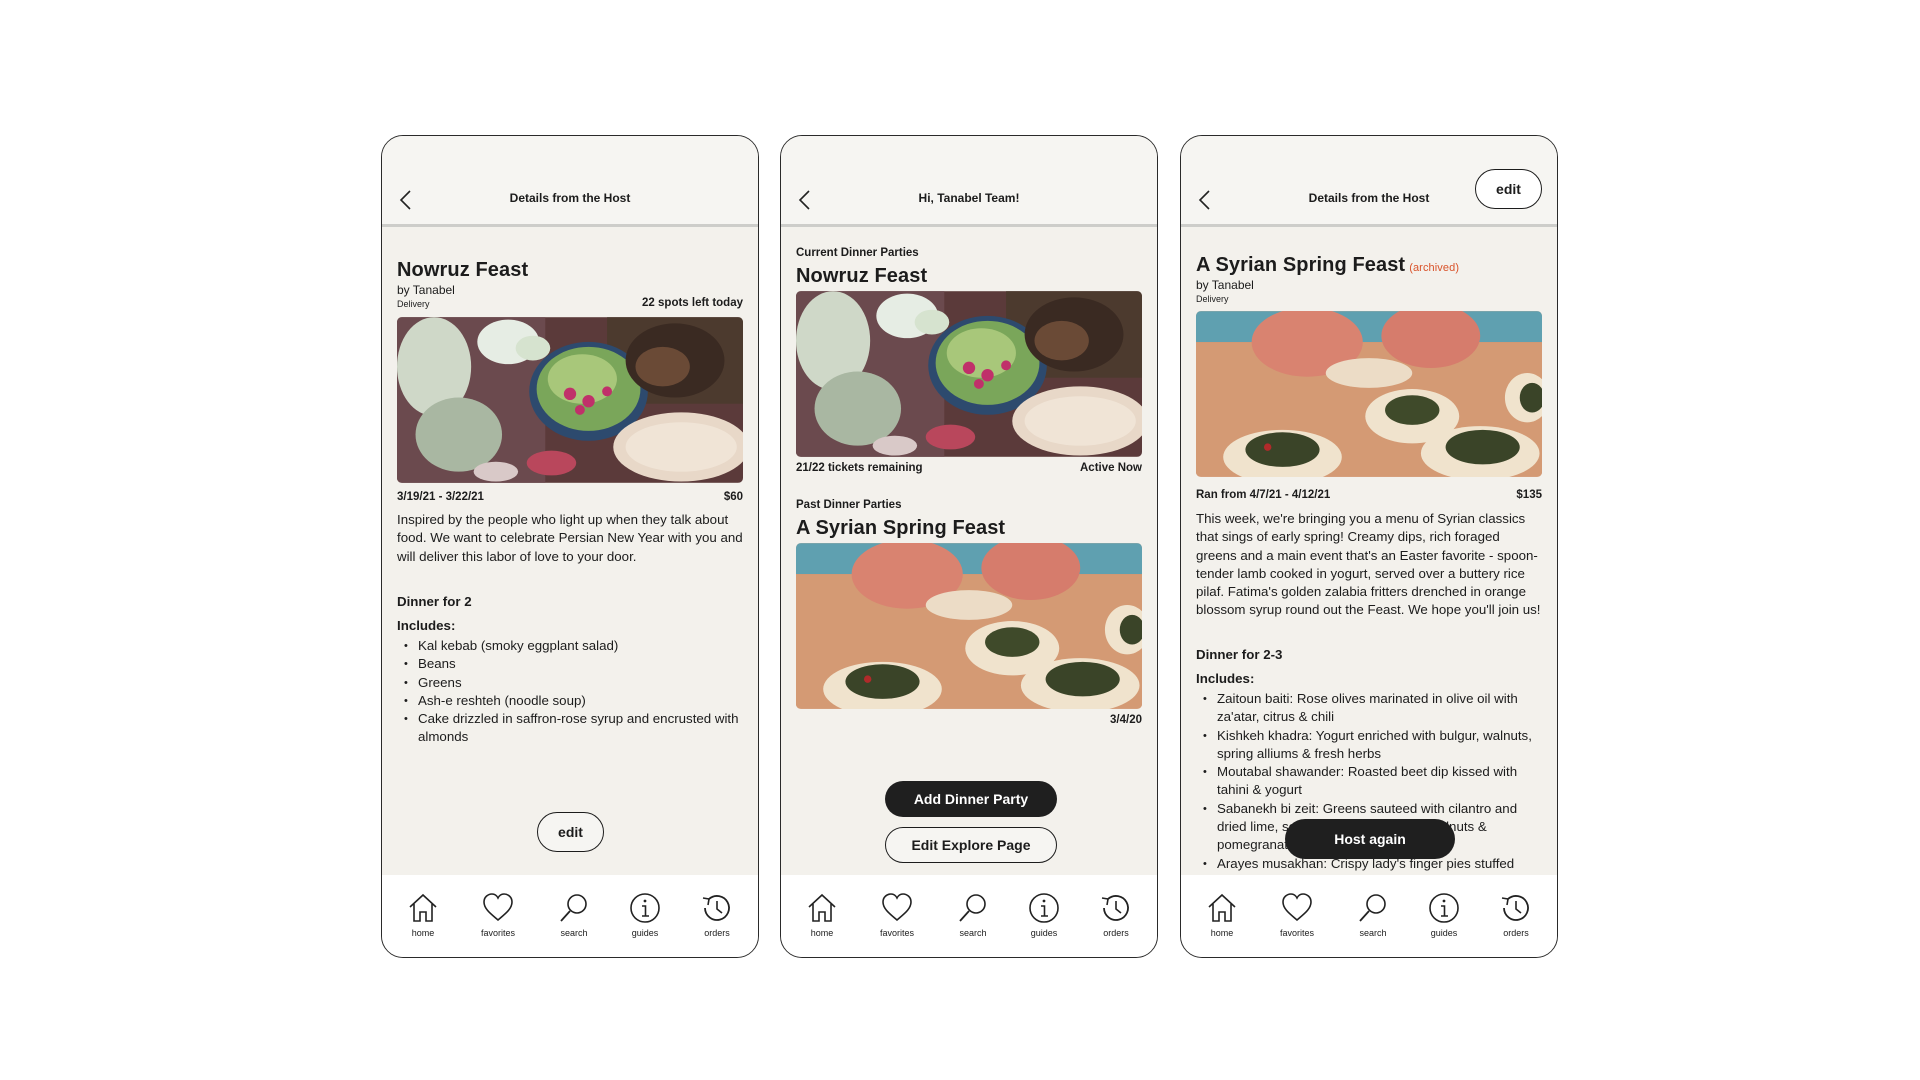 The image size is (1920, 1080). What do you see at coordinates (969, 374) in the screenshot?
I see `current-party-photo` at bounding box center [969, 374].